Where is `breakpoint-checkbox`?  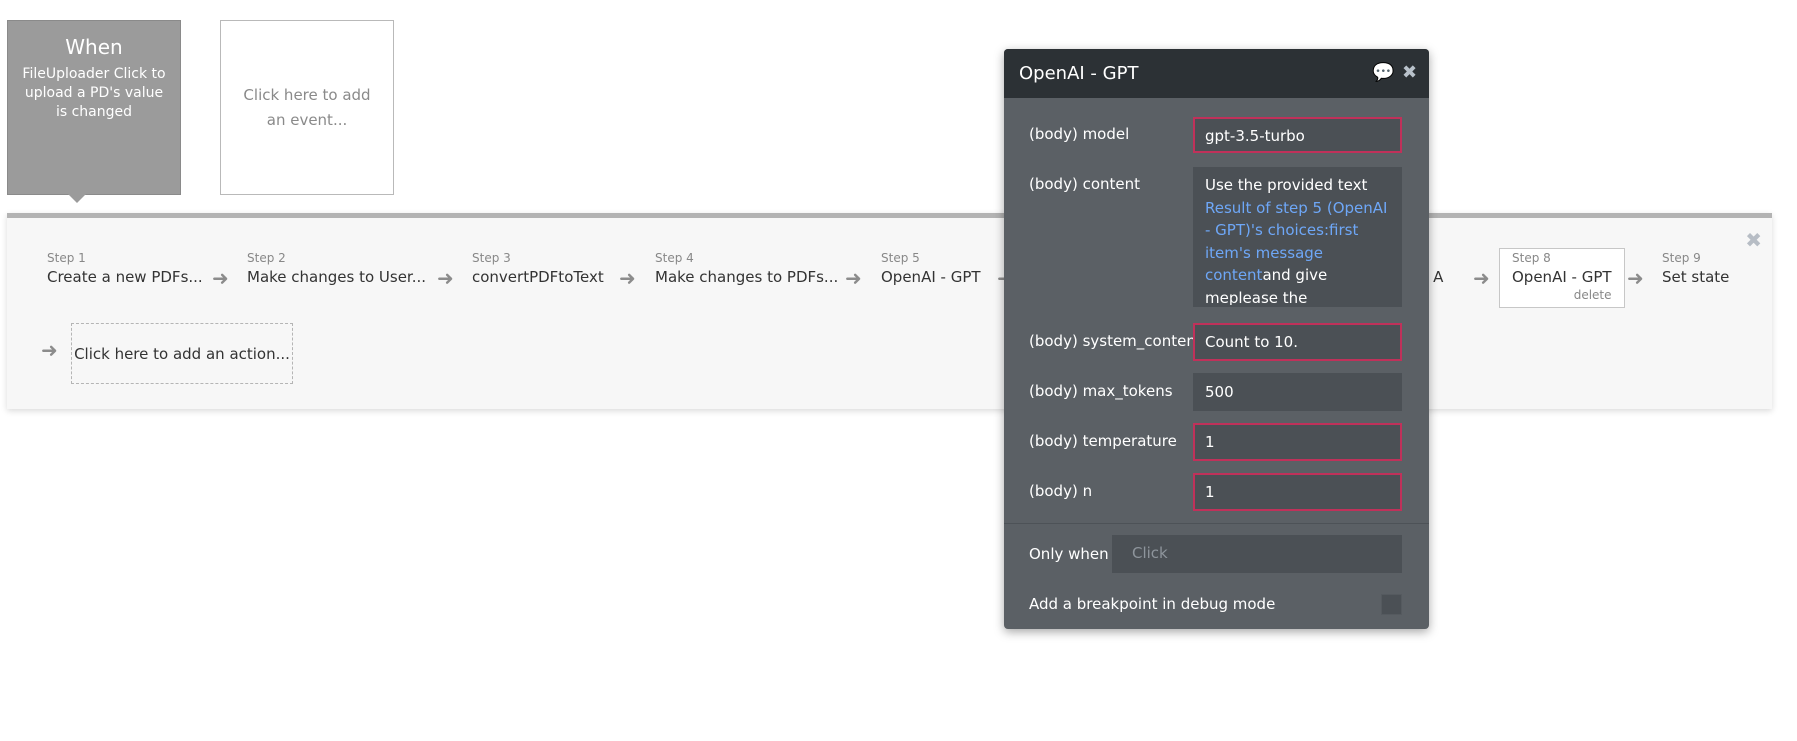 breakpoint-checkbox is located at coordinates (1391, 604).